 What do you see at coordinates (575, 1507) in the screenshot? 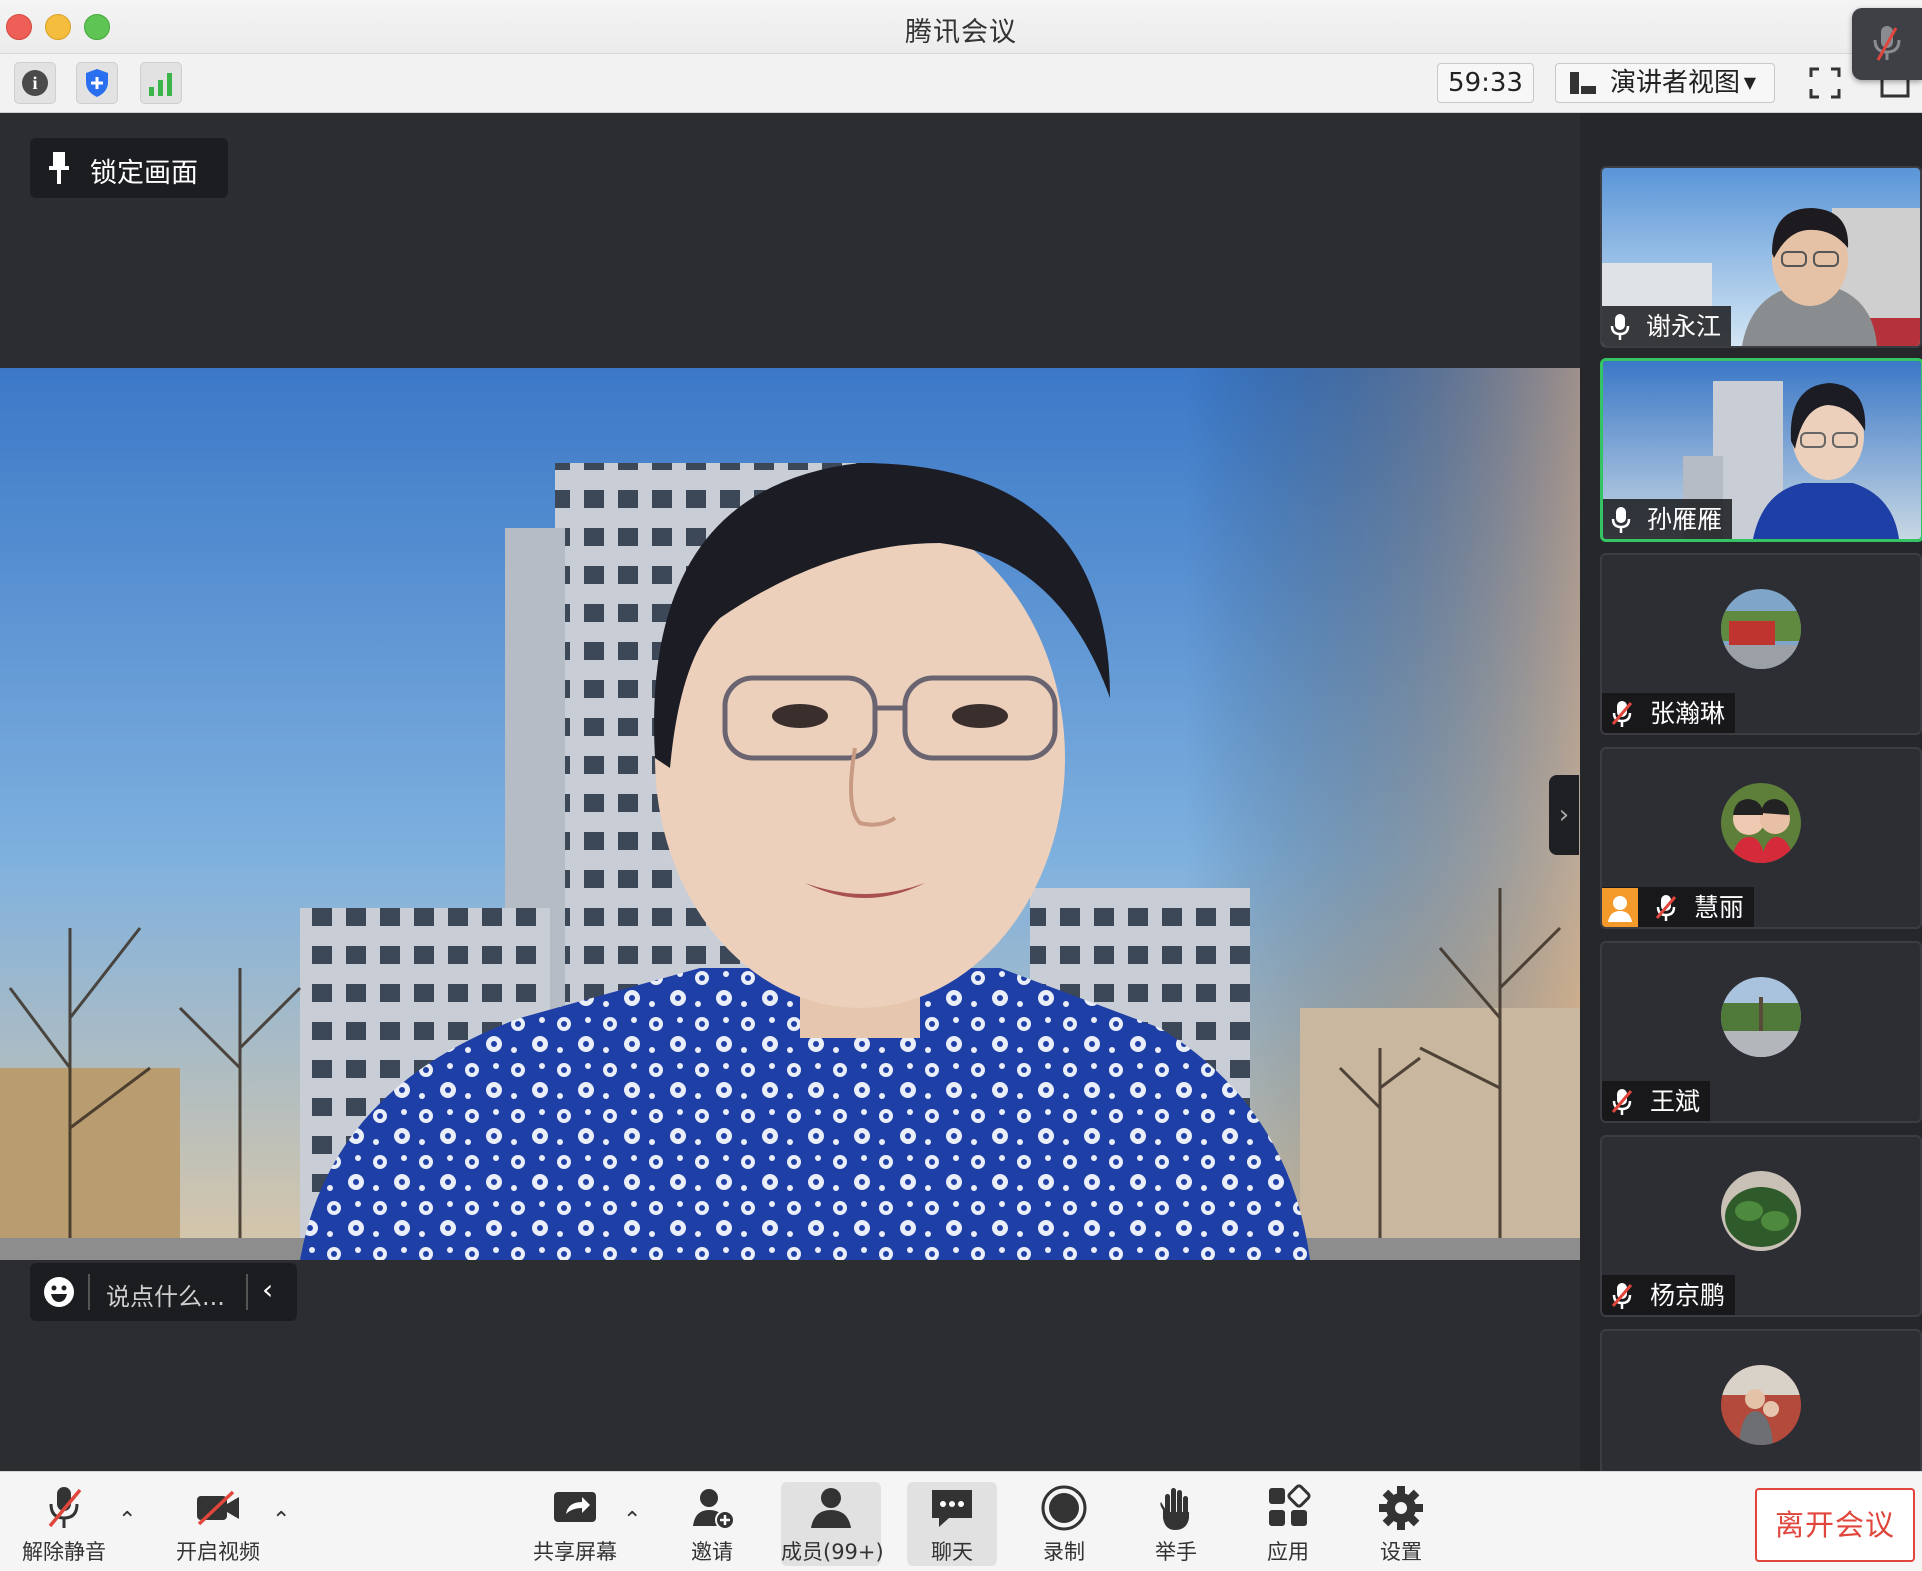
I see `share-icon` at bounding box center [575, 1507].